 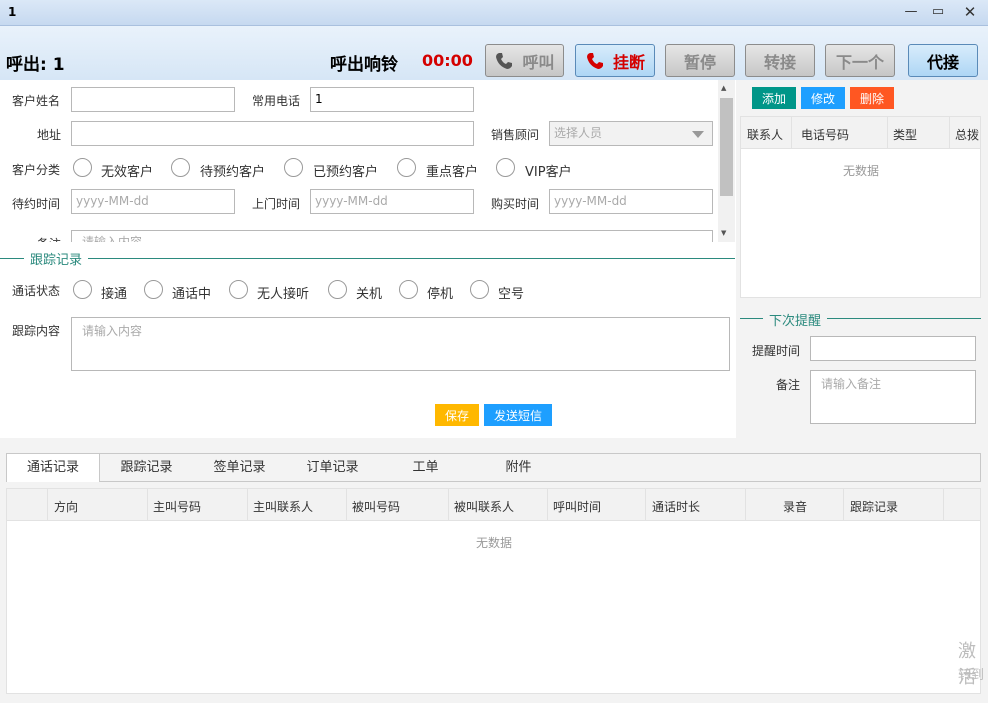 What do you see at coordinates (238, 289) in the screenshot?
I see `status-radio-no-answer` at bounding box center [238, 289].